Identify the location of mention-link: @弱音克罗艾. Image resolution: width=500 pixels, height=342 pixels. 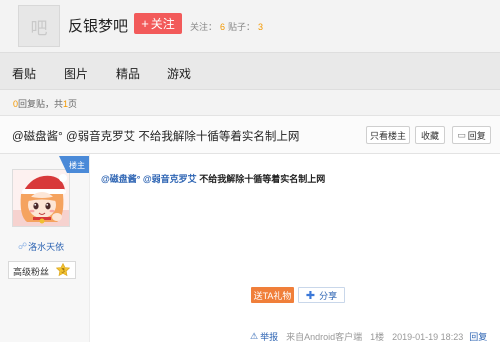
(170, 179).